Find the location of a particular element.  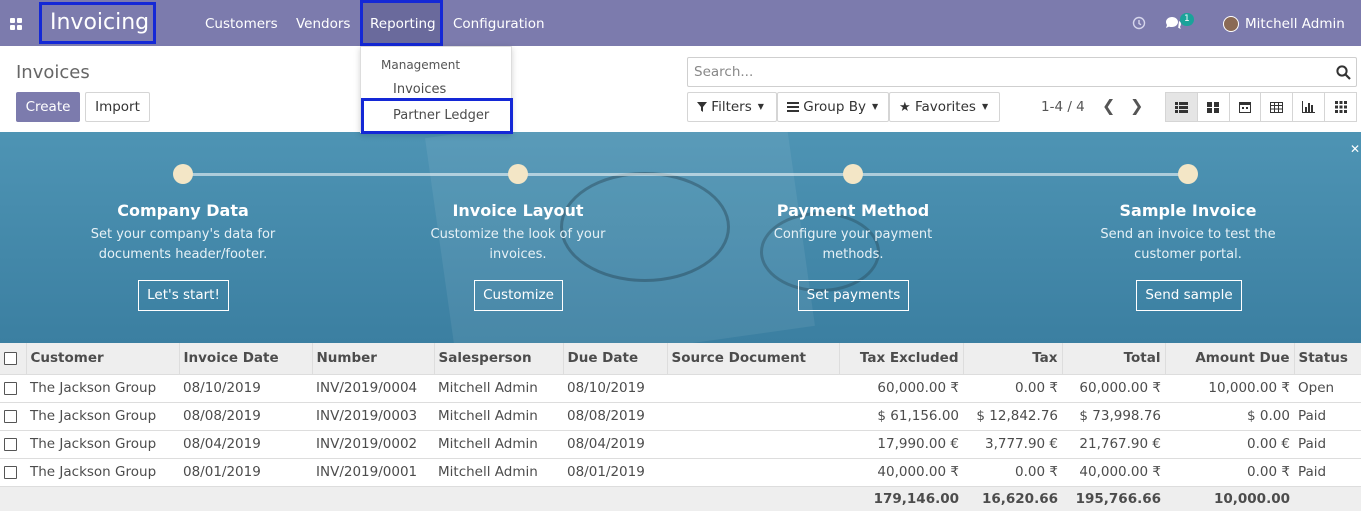

apps-menu-icon is located at coordinates (16, 24).